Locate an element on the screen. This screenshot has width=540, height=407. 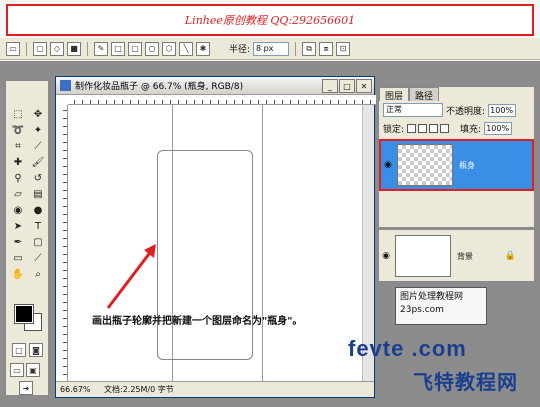
site-stamp: 图片处理教程网 23ps.com is located at coordinates (441, 306).